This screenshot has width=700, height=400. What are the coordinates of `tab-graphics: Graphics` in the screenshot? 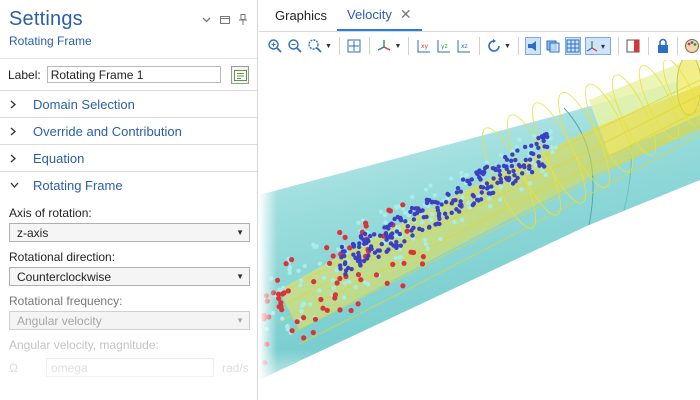 It's located at (301, 15).